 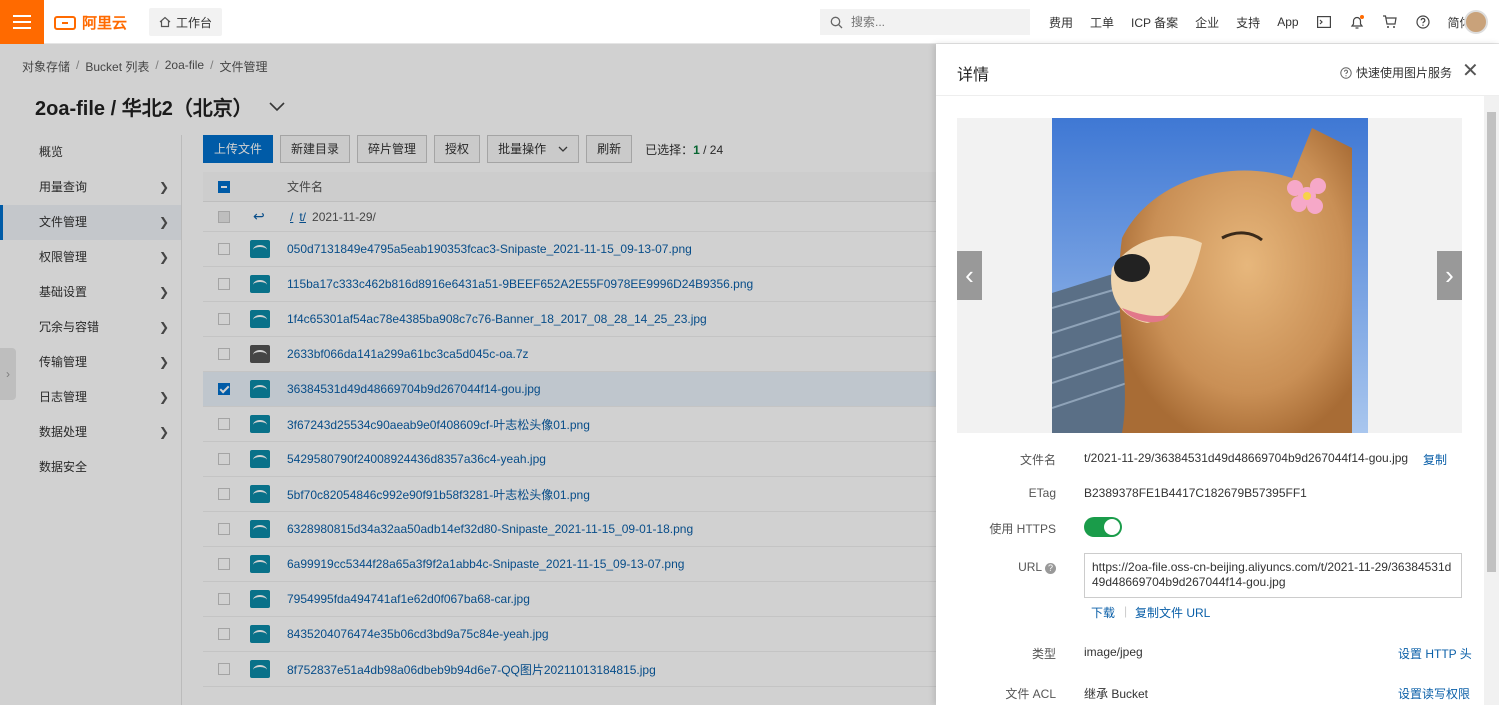 What do you see at coordinates (22, 22) in the screenshot?
I see `menu-icon` at bounding box center [22, 22].